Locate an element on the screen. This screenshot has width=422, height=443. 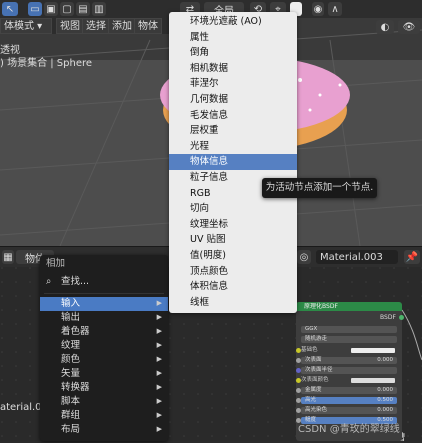
menu-item-output: 输出 ▶ is located at coordinates (104, 318).